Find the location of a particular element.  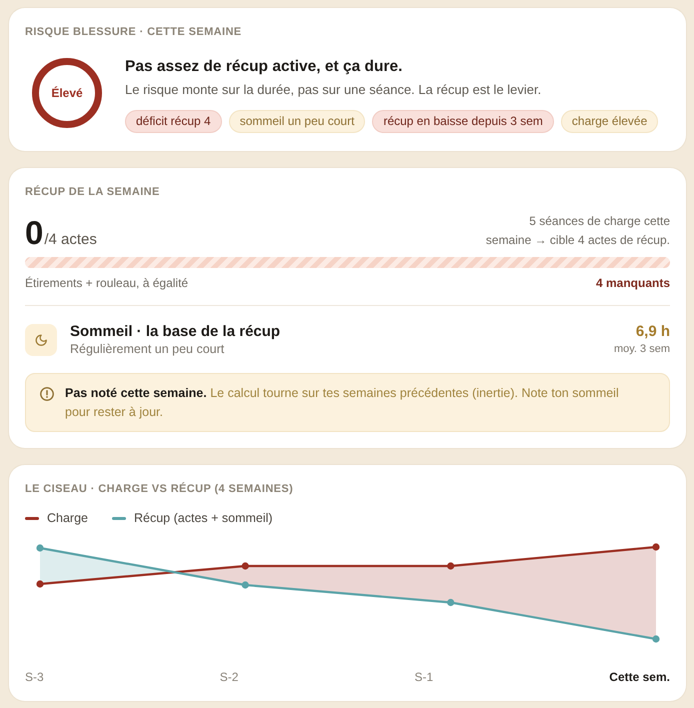

risk-tag: charge élevée is located at coordinates (609, 121).